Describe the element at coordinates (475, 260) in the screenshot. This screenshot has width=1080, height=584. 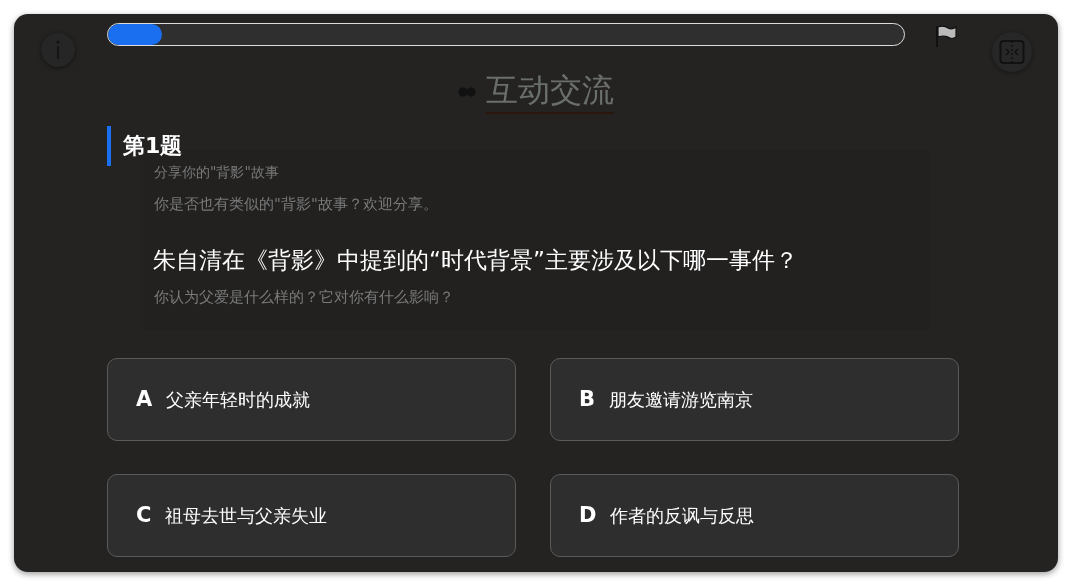
I see `question-text: 朱自清在《背影》中提到的“时代背景”主要涉及以下哪一事件？` at that location.